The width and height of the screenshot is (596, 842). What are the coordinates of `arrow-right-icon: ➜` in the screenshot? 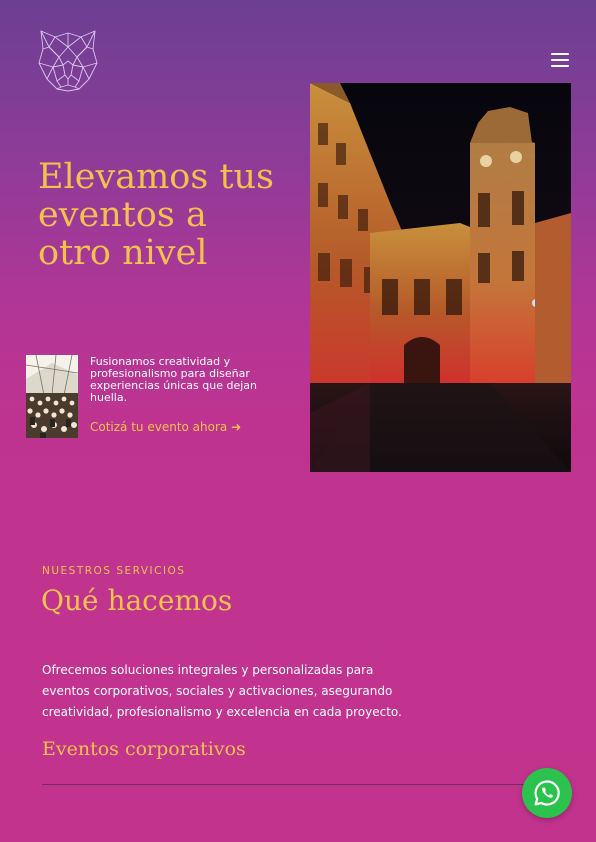 It's located at (236, 427).